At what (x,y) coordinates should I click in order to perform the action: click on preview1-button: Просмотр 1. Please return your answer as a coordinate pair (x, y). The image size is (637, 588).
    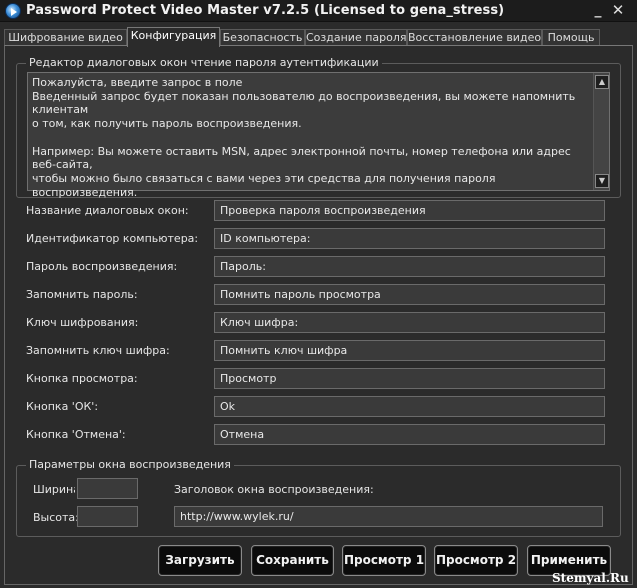
    Looking at the image, I should click on (384, 560).